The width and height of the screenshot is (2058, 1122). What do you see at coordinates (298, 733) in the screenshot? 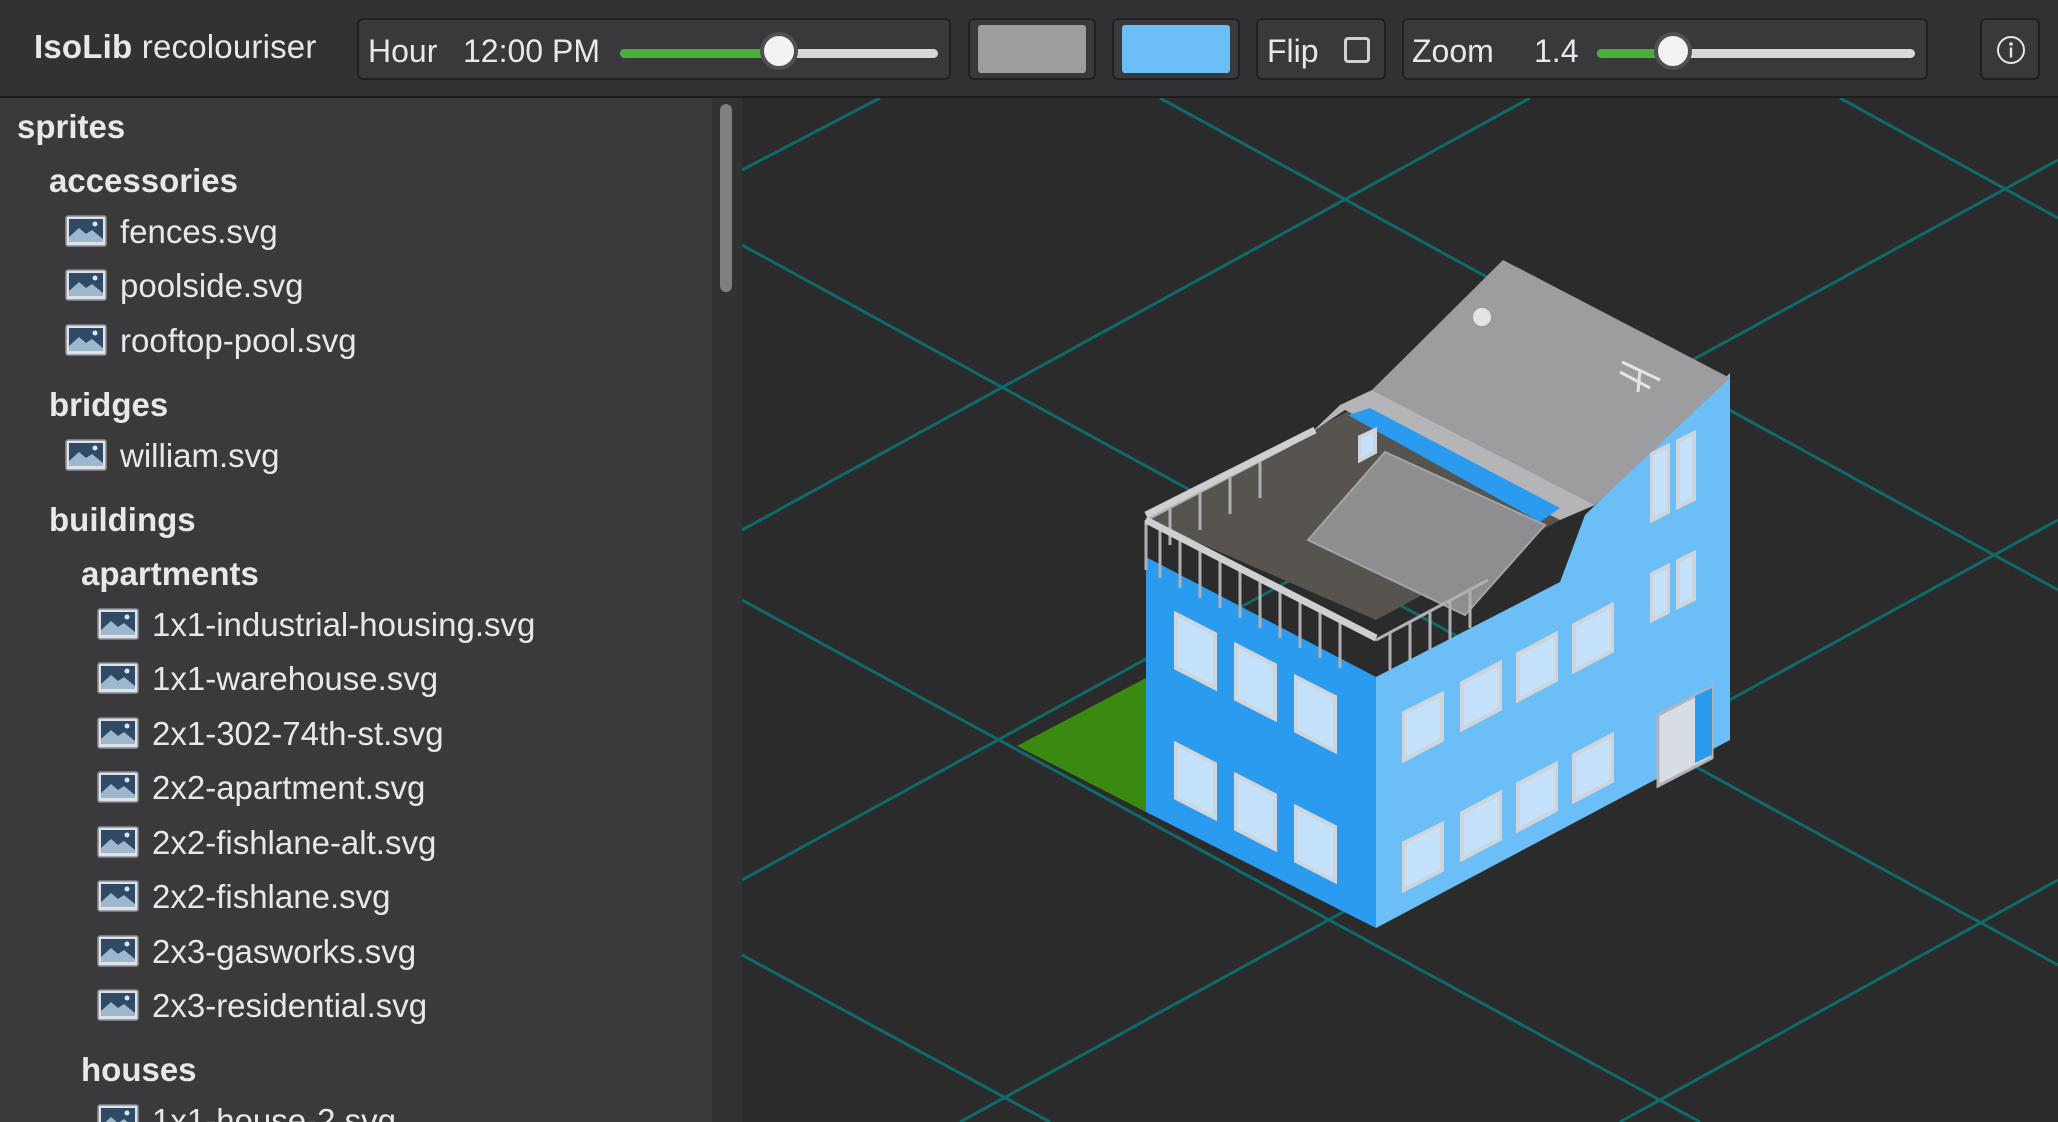
I see `file-name: 2x1-302-74th-st.svg` at bounding box center [298, 733].